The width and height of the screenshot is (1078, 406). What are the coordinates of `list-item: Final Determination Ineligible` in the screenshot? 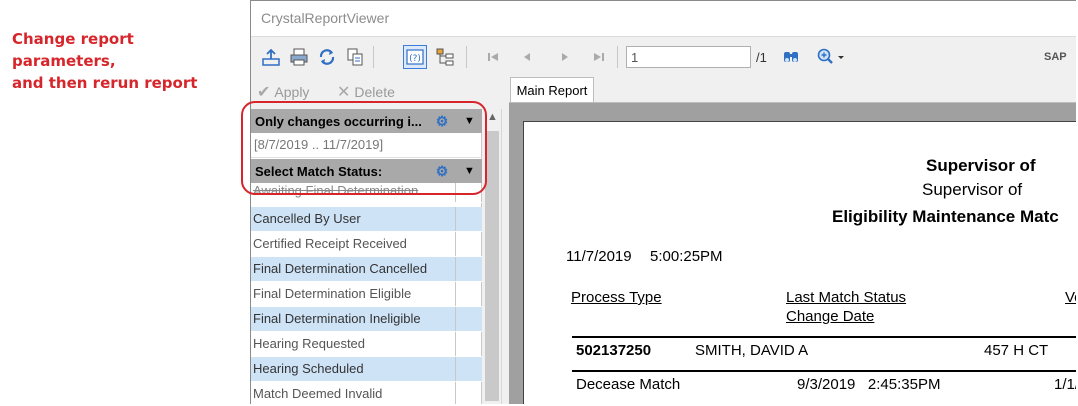 It's located at (366, 319).